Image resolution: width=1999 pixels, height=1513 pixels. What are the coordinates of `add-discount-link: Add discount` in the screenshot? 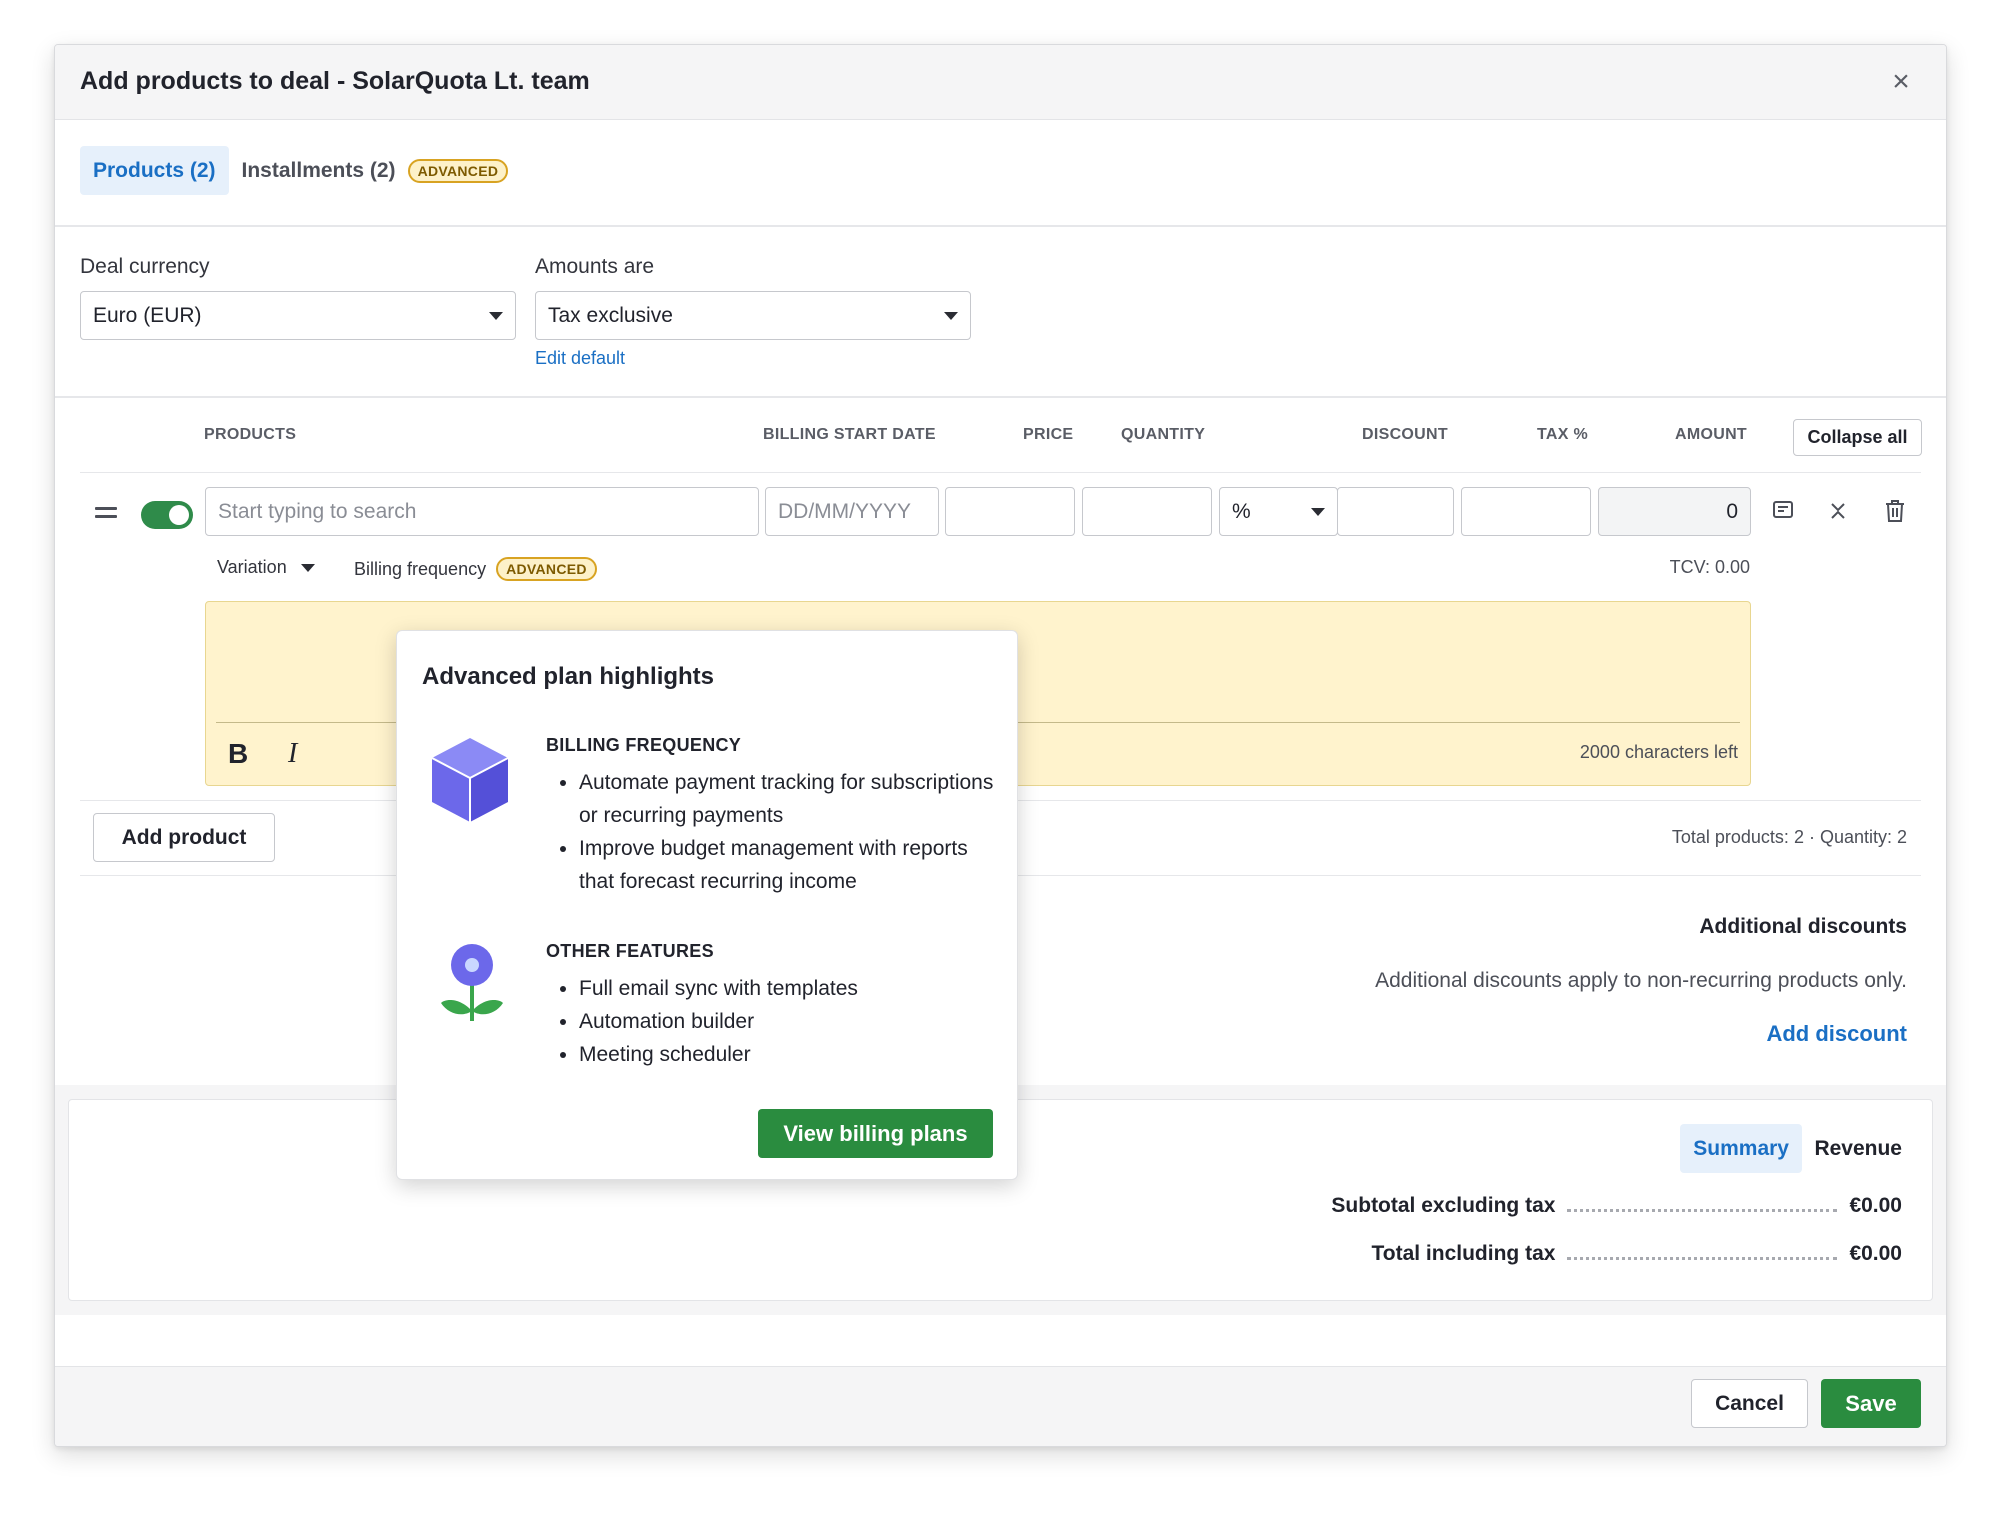 It's located at (1836, 1034).